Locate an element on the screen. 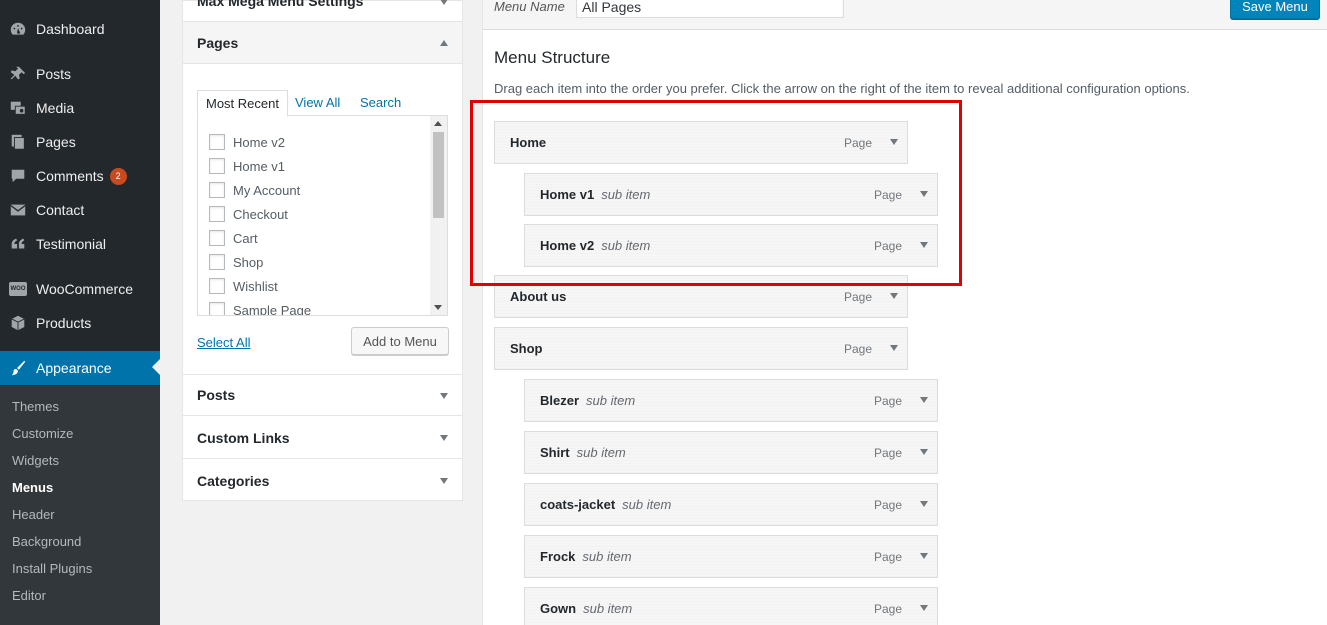 This screenshot has width=1327, height=625. nav-label: WooCommerce is located at coordinates (84, 289).